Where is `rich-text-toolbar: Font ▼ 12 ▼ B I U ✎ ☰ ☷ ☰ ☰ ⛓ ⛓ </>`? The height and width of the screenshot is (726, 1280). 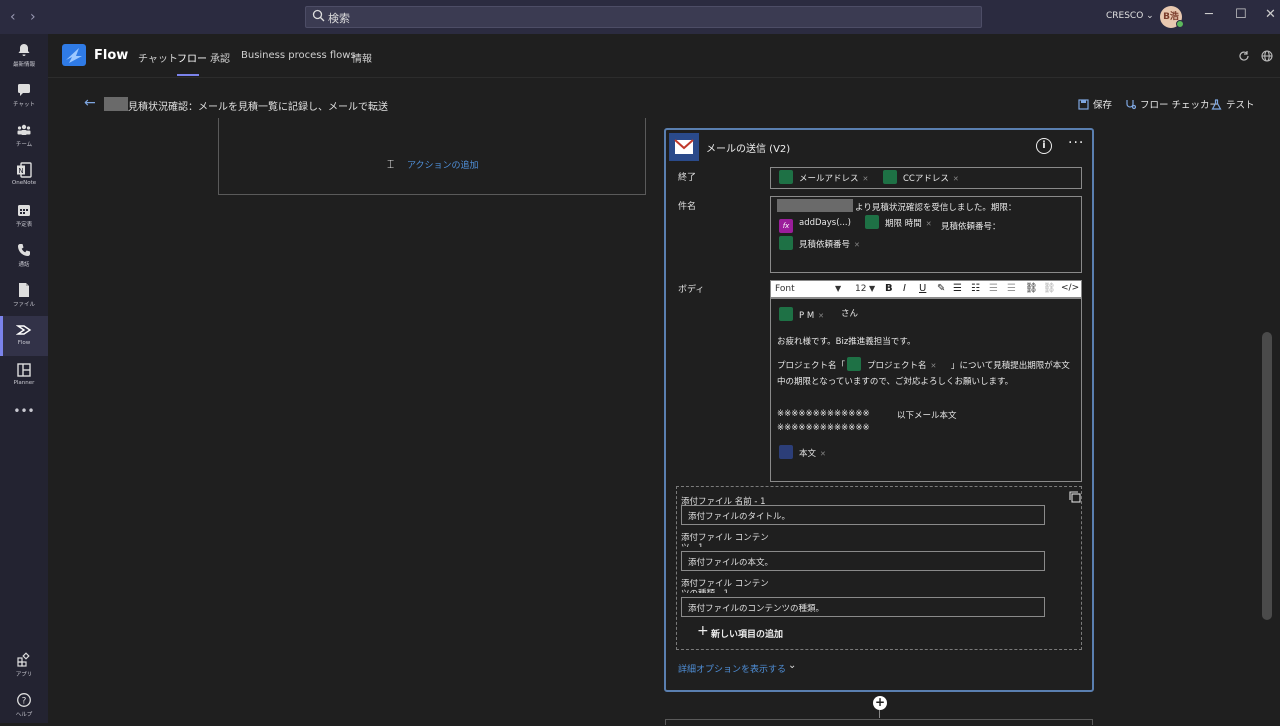 rich-text-toolbar: Font ▼ 12 ▼ B I U ✎ ☰ ☷ ☰ ☰ ⛓ ⛓ </> is located at coordinates (926, 289).